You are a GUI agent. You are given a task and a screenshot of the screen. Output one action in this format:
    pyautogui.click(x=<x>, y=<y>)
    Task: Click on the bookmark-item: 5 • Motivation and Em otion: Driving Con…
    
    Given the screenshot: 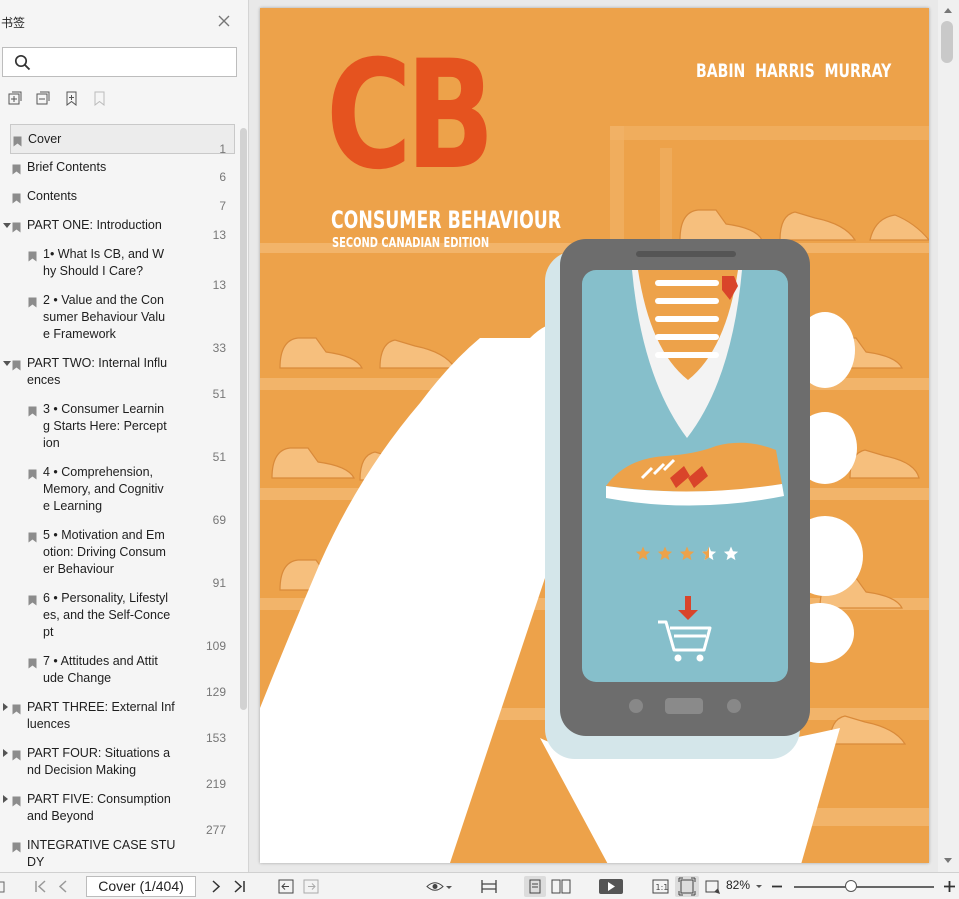 What is the action you would take?
    pyautogui.click(x=119, y=558)
    